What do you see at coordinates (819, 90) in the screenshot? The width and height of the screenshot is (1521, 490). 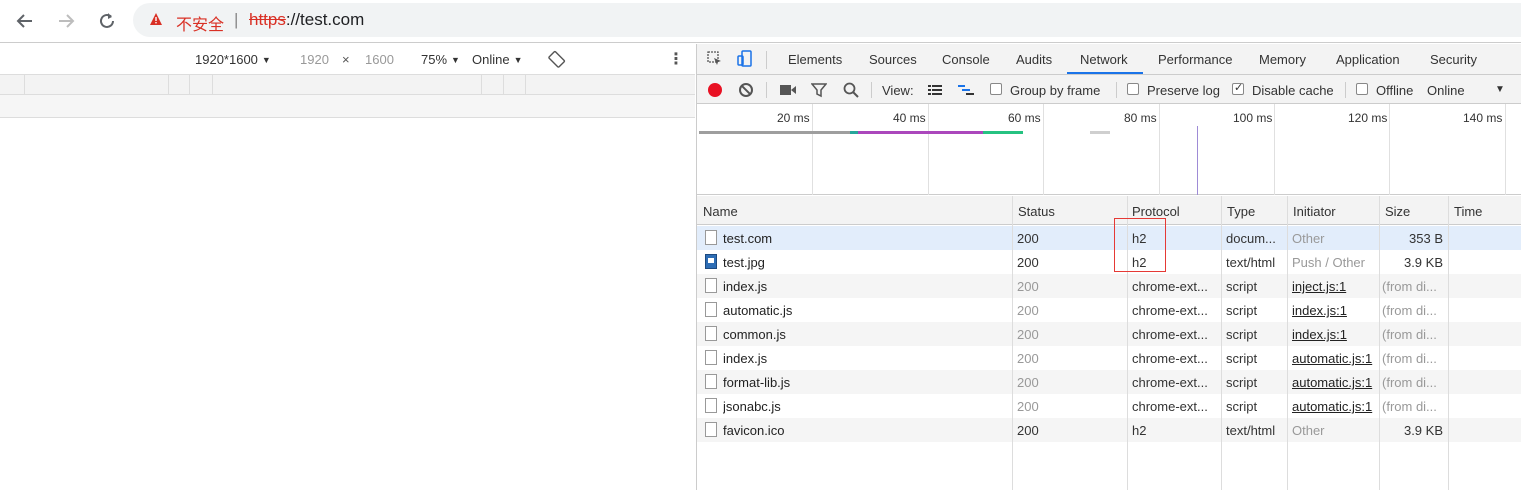 I see `filter-button` at bounding box center [819, 90].